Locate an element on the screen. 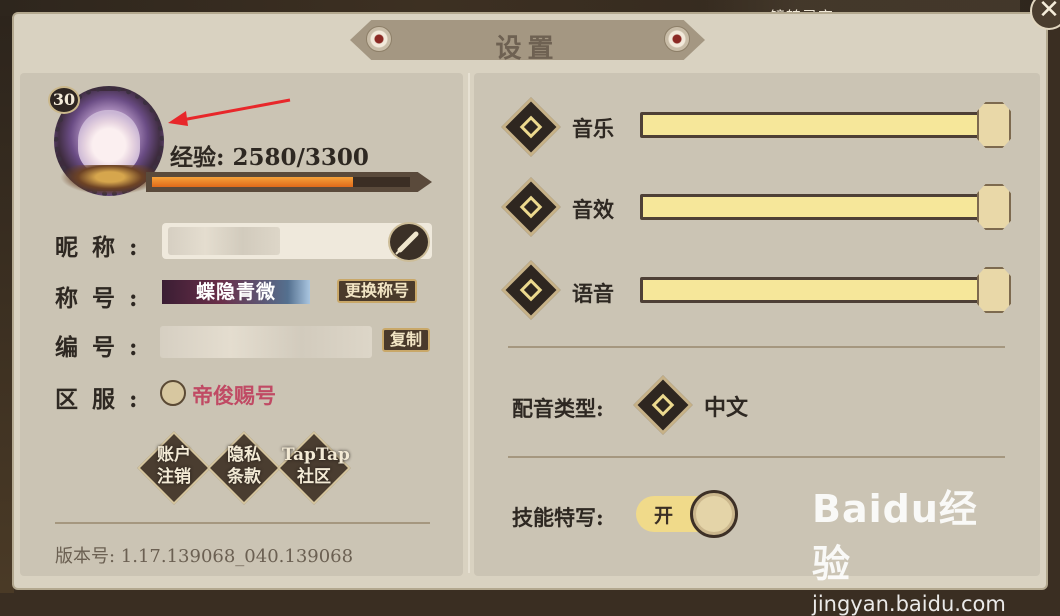  version-text: 版本号: 1.17.139068_040.139068 is located at coordinates (204, 556).